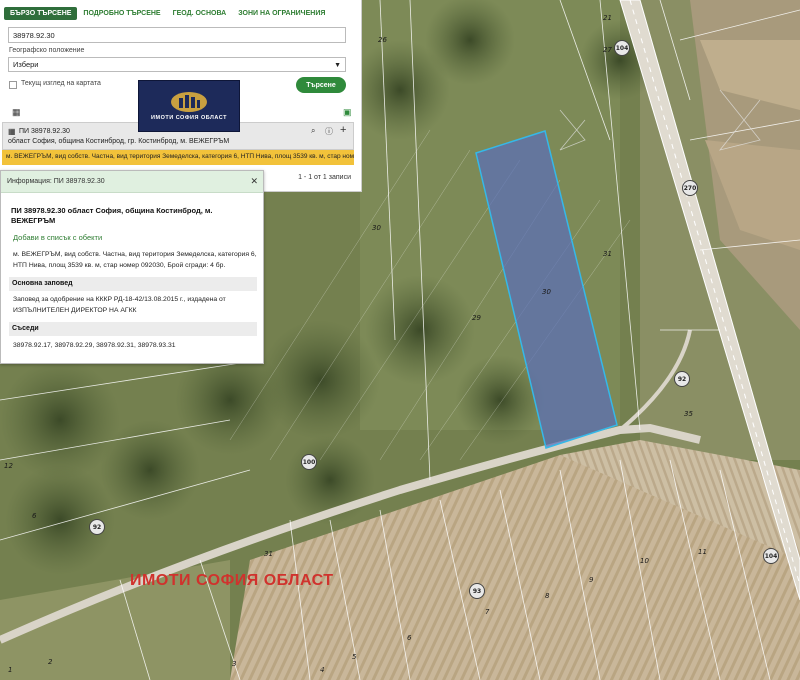  What do you see at coordinates (121, 13) in the screenshot?
I see `tab-detailed-search: ПОДРОБНО ТЪРСЕНЕ` at bounding box center [121, 13].